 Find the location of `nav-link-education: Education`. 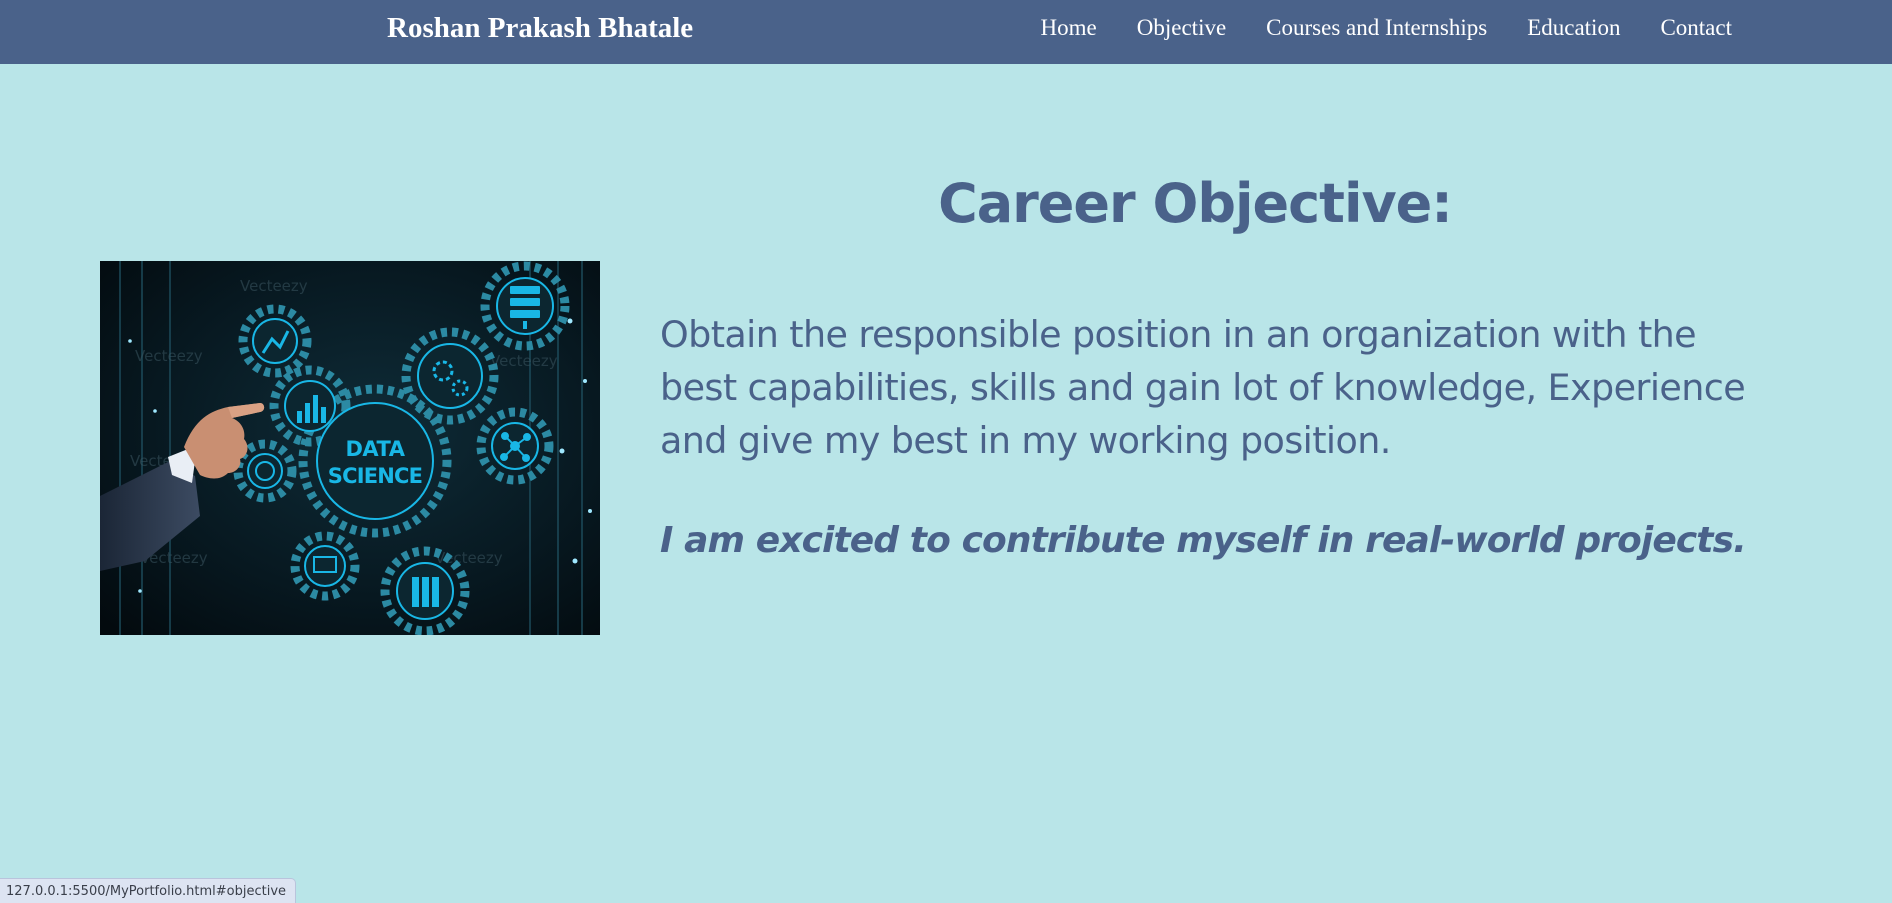

nav-link-education: Education is located at coordinates (1573, 28).